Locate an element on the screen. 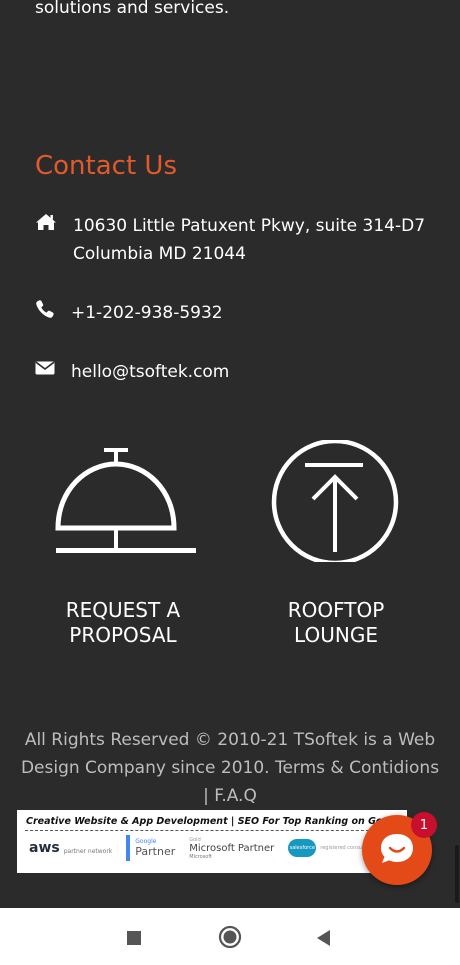 The width and height of the screenshot is (460, 965). android-navigation-bar is located at coordinates (230, 936).